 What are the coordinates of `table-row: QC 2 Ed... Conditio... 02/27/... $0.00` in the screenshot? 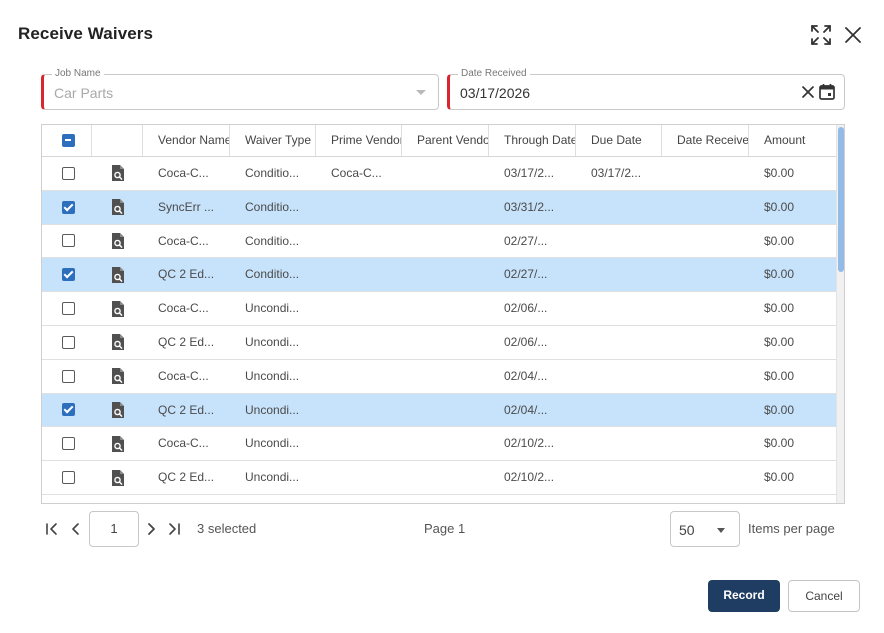 It's located at (439, 275).